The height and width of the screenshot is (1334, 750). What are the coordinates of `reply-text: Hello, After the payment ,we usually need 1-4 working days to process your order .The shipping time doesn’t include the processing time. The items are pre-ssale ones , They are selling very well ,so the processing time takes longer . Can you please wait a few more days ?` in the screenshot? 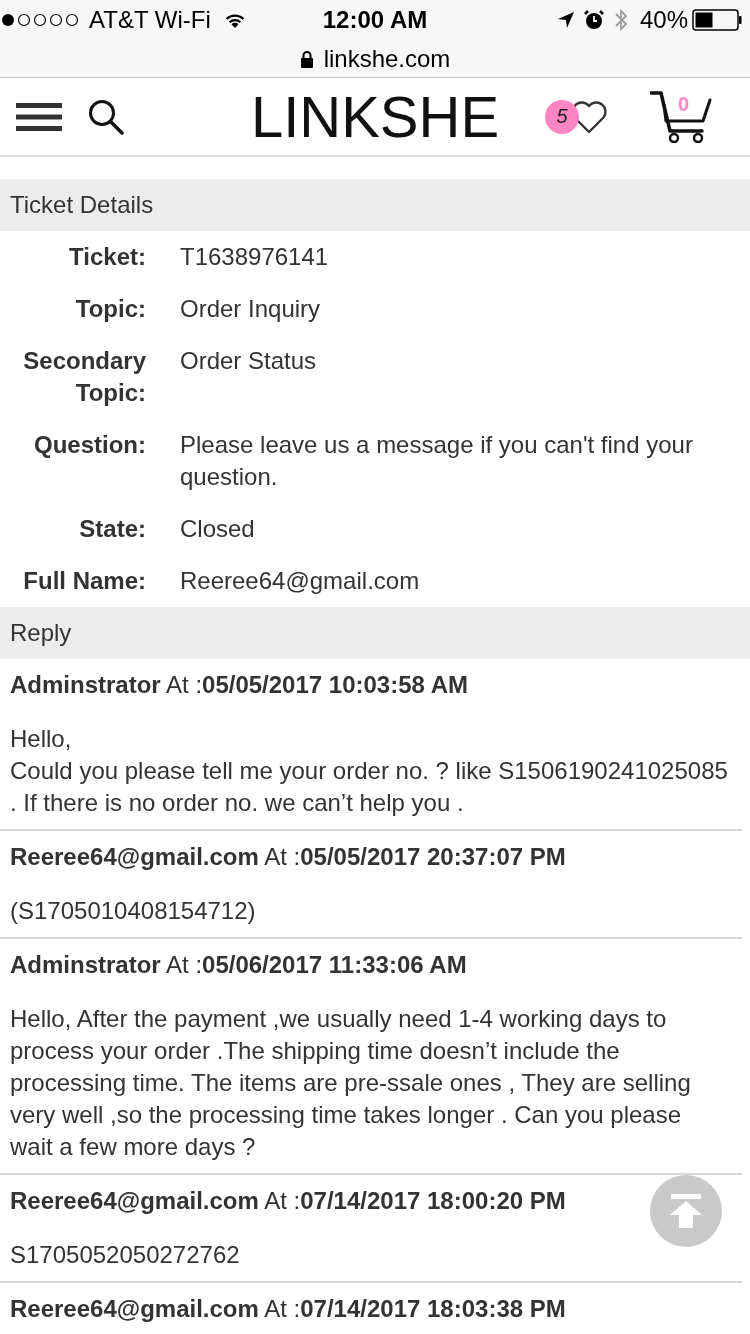 It's located at (351, 1083).